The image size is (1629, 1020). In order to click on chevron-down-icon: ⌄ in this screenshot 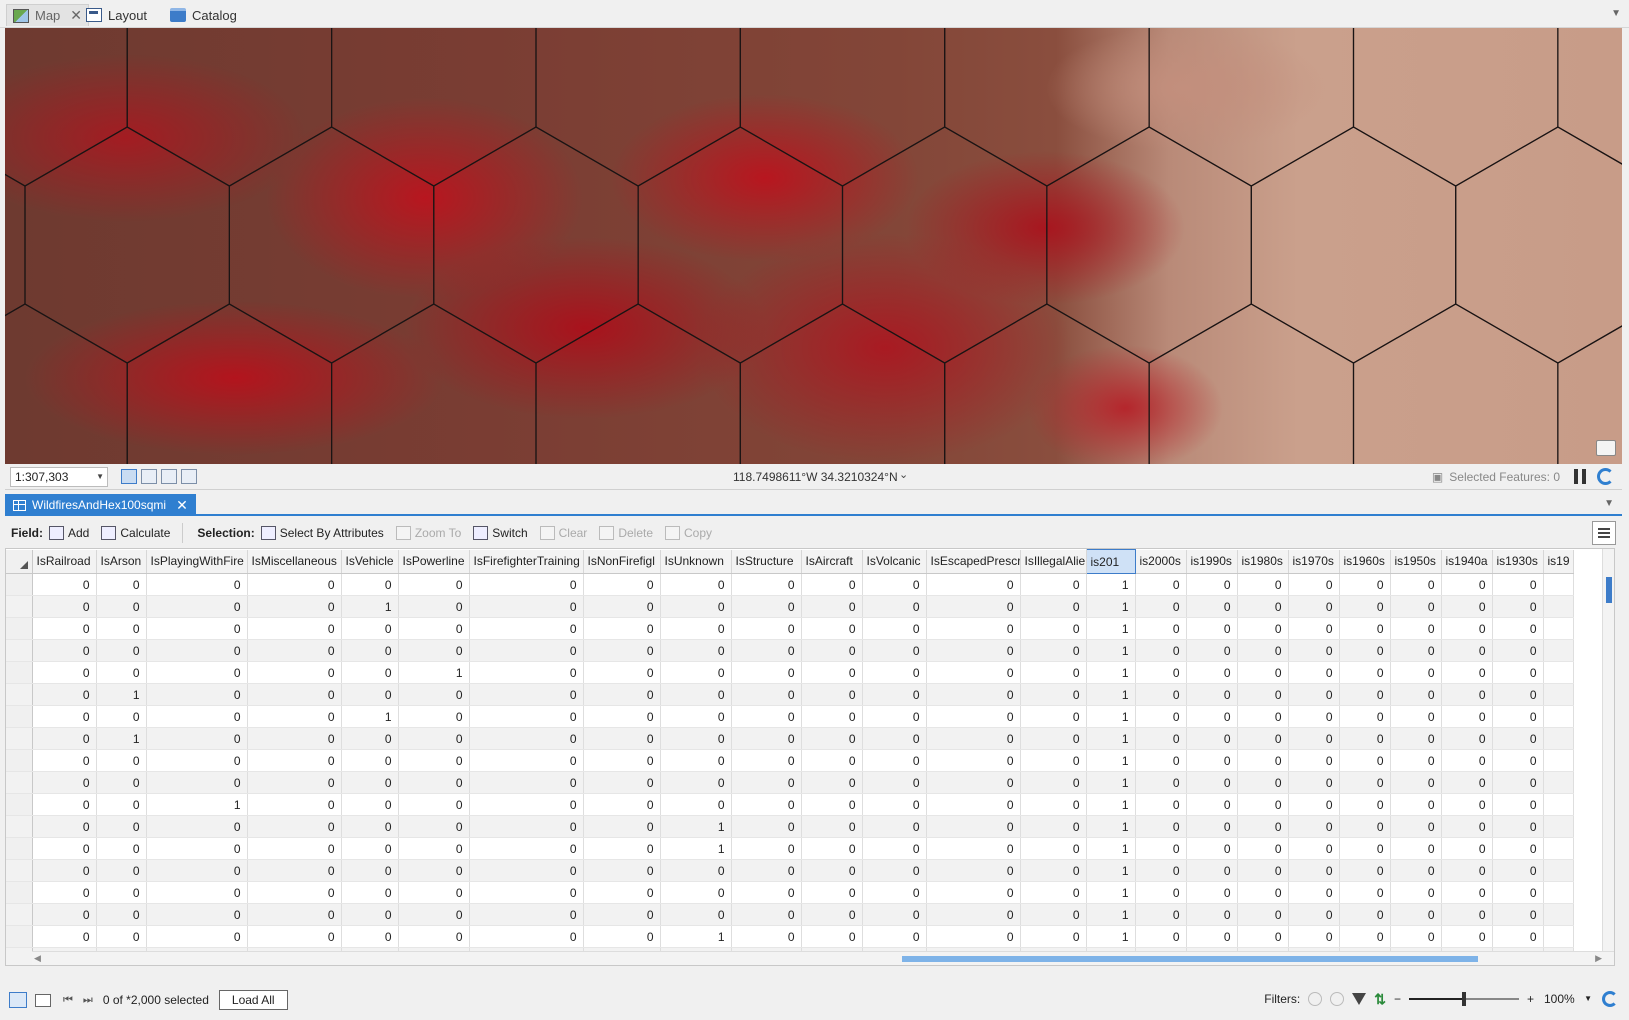, I will do `click(903, 474)`.